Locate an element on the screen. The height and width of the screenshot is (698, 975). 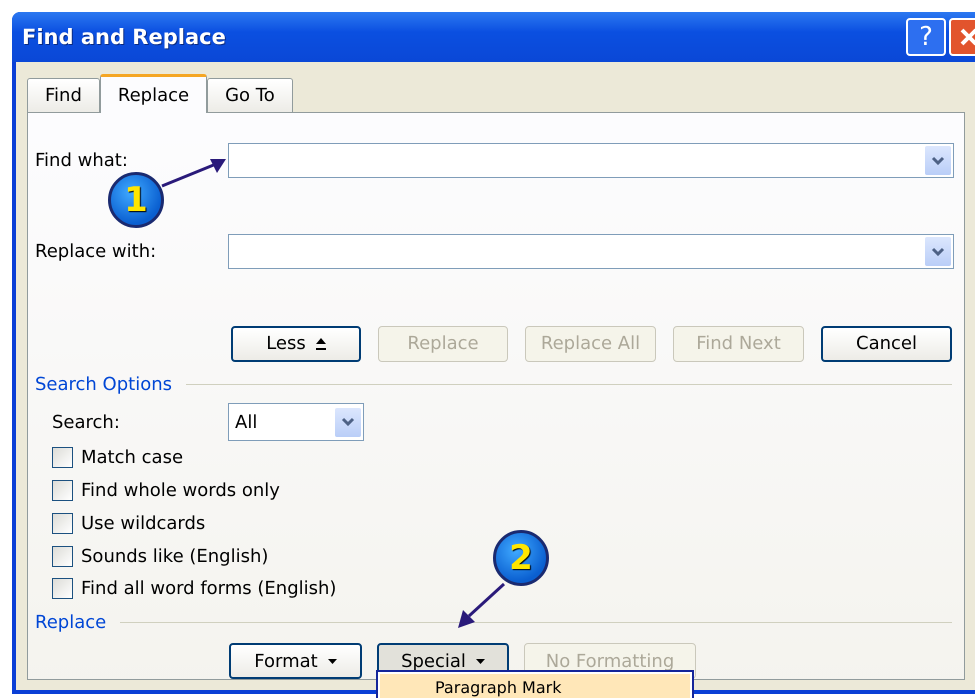
window-title: Find and Replace is located at coordinates (124, 37).